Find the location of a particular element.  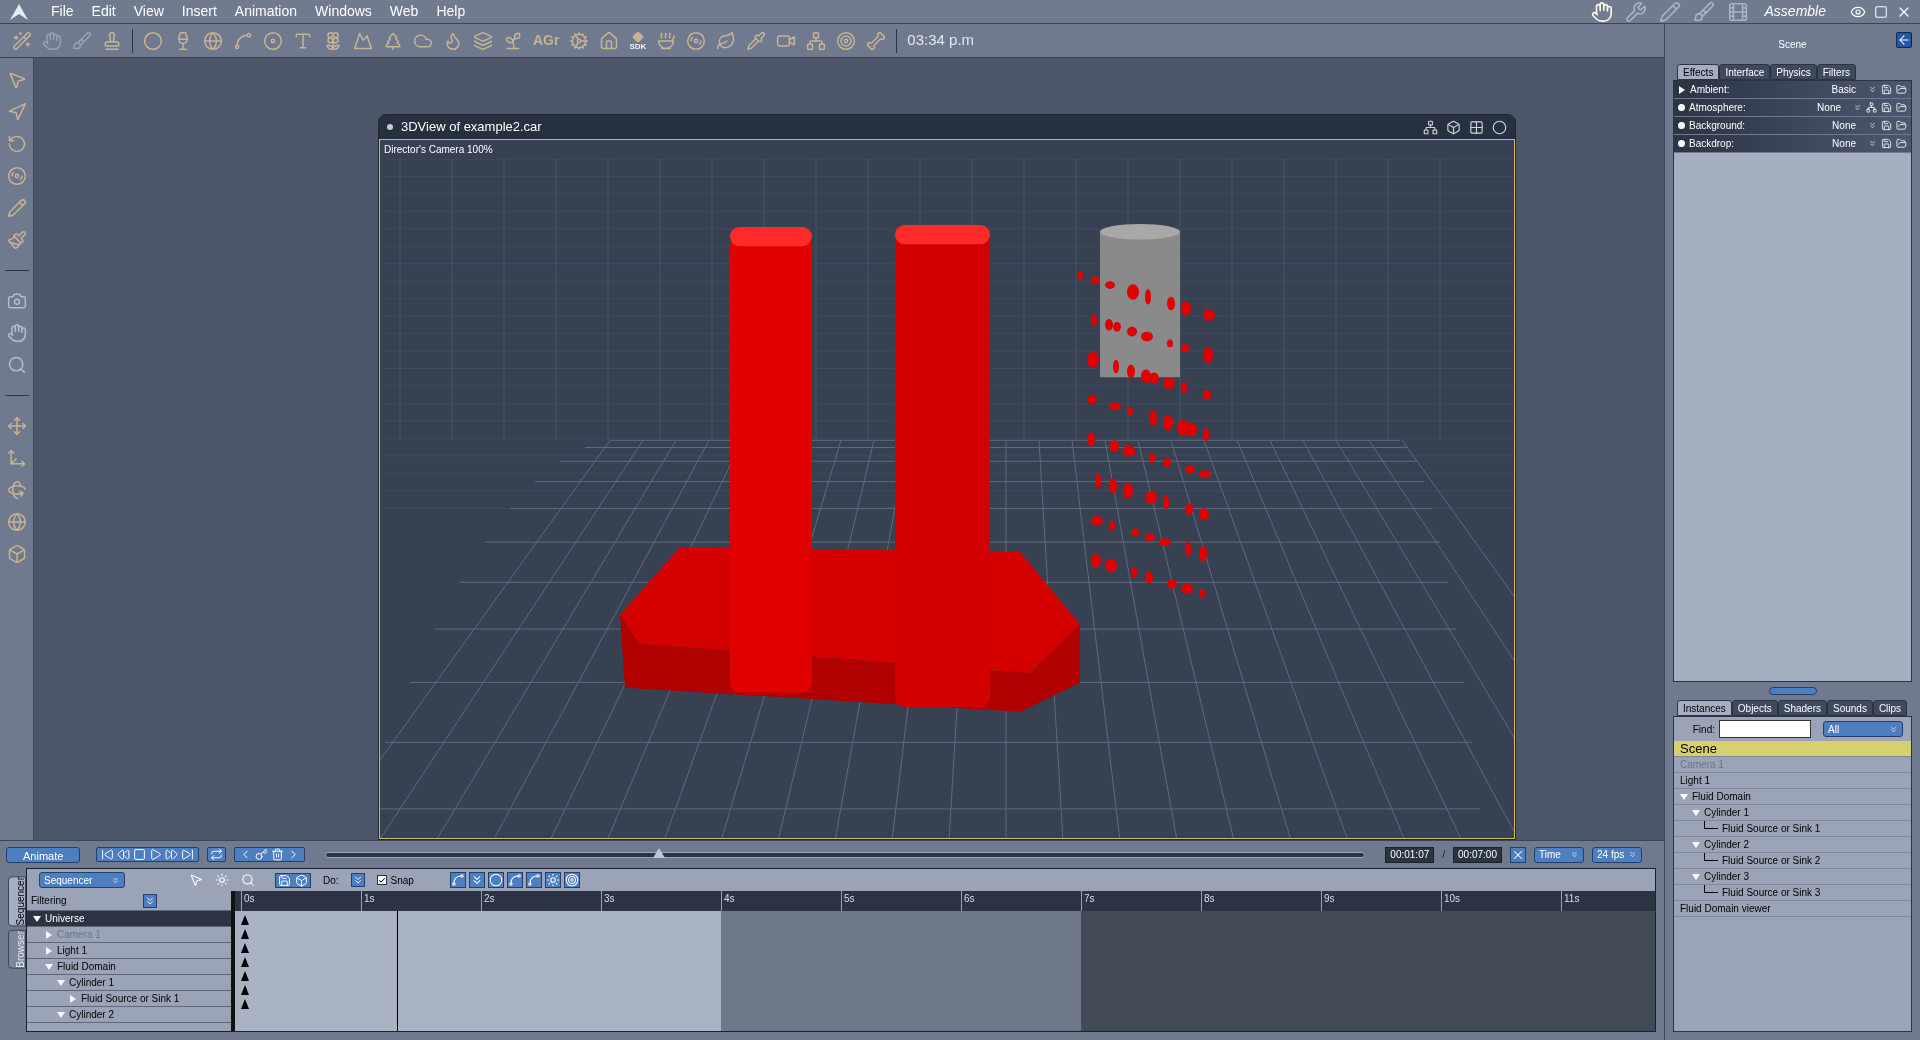

menu-item: Windows is located at coordinates (343, 11).